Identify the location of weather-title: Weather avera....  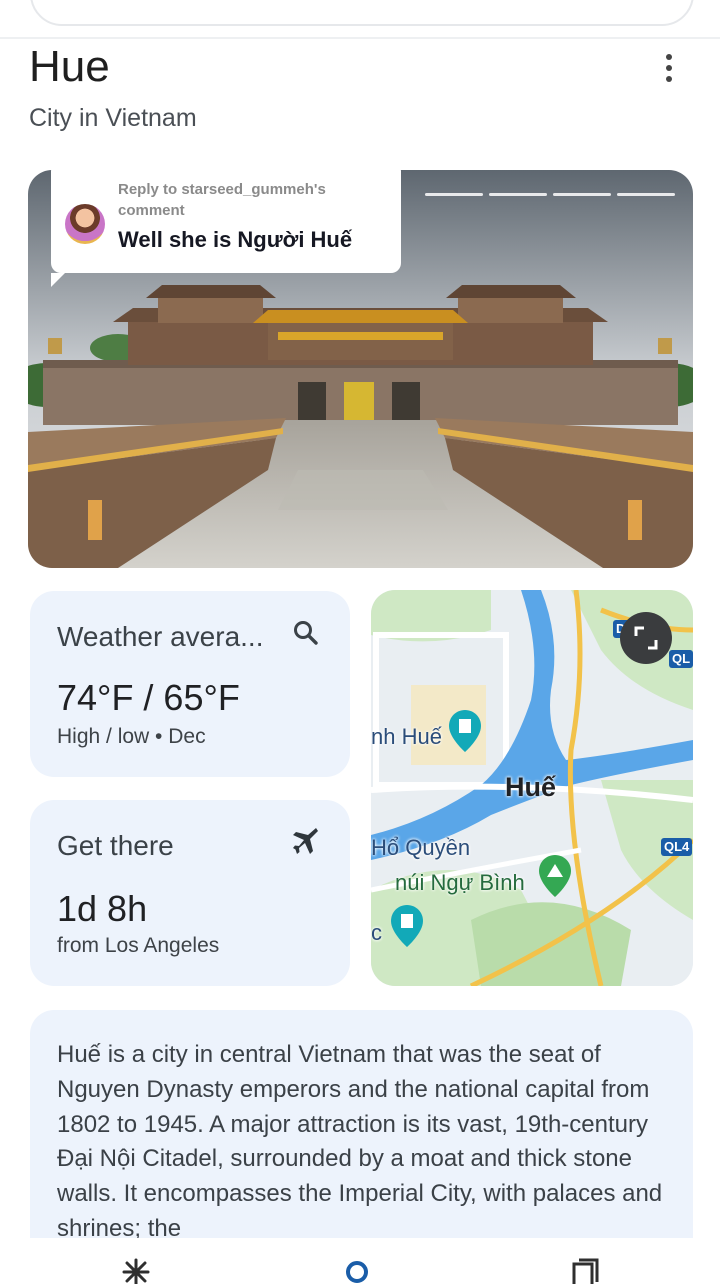
(160, 636).